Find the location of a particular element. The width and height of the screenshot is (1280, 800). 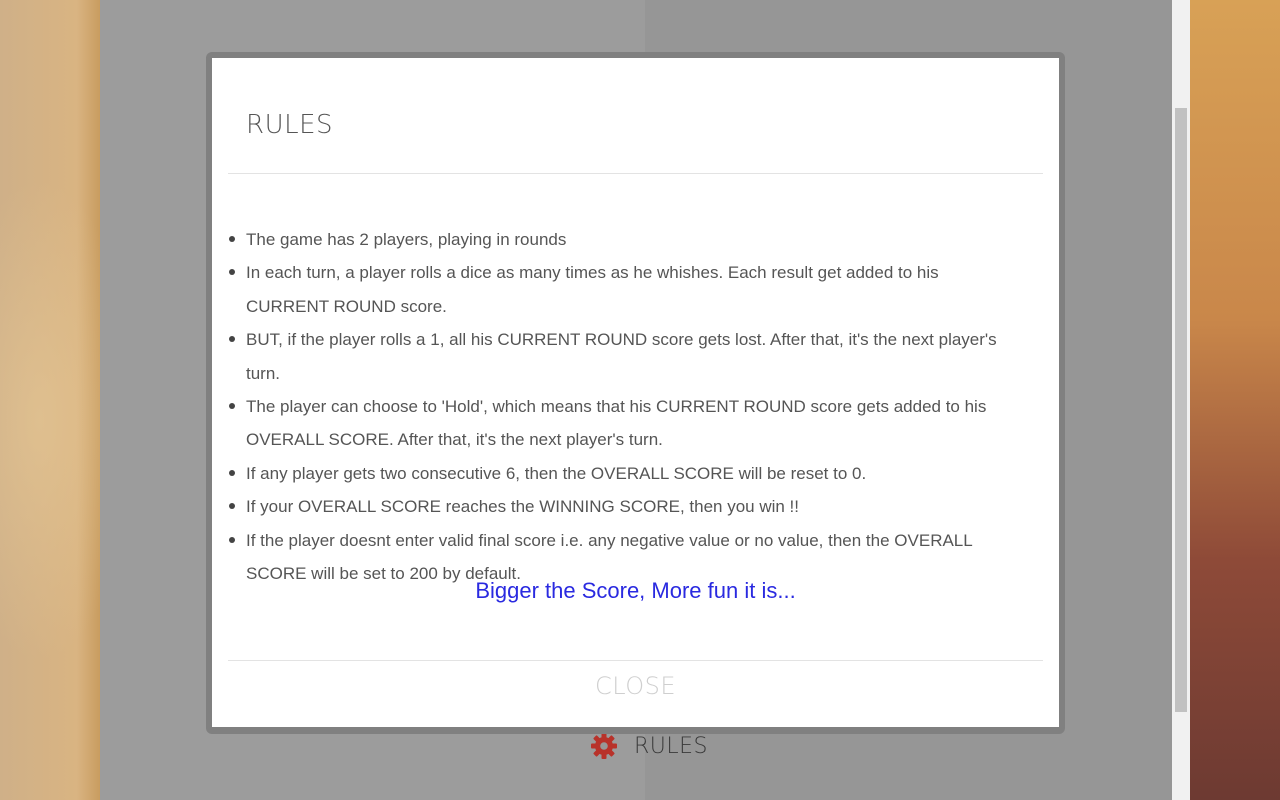

background-image-strip is located at coordinates (1235, 400).